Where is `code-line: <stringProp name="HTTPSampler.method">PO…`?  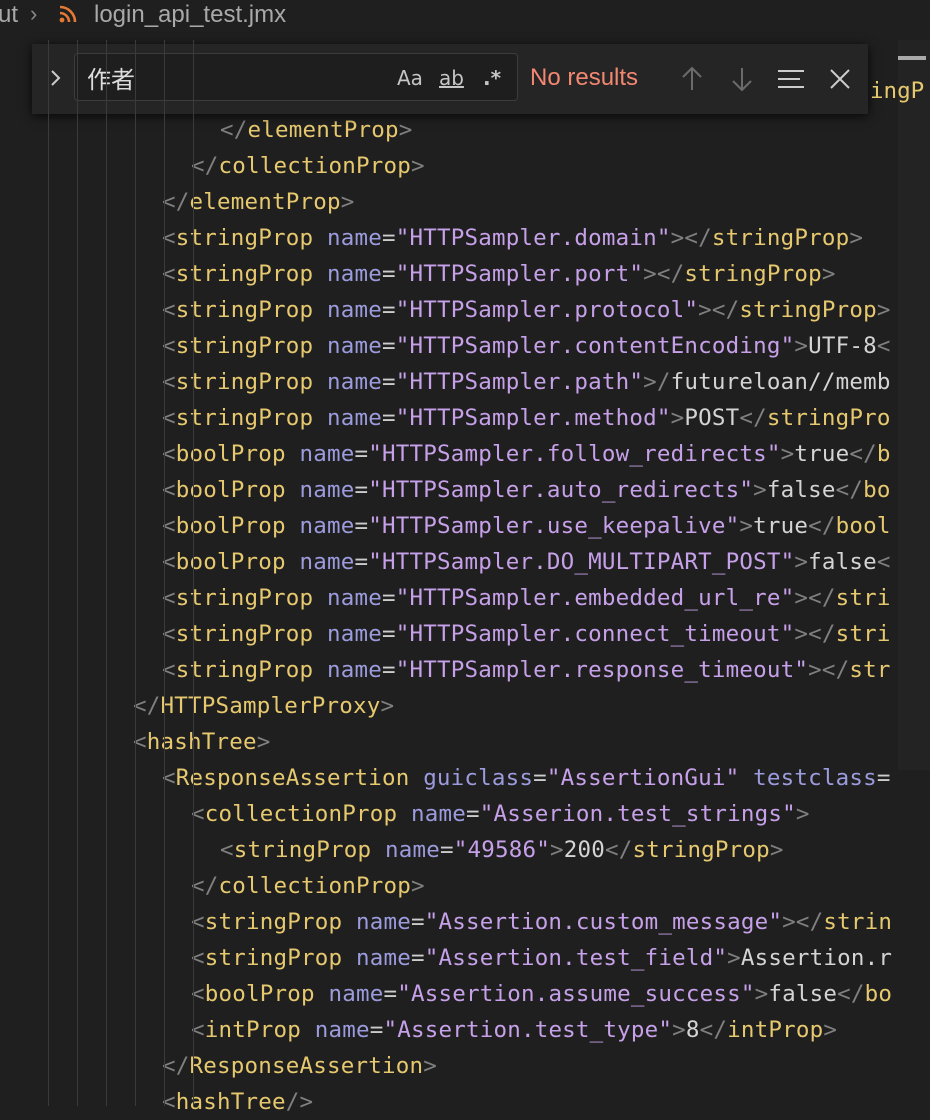 code-line: <stringProp name="HTTPSampler.method">PO… is located at coordinates (526, 418).